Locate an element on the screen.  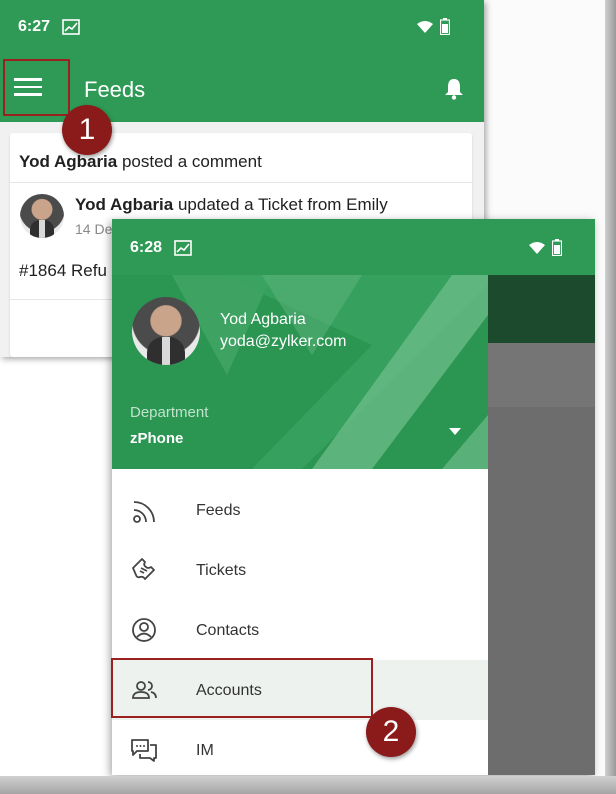
page-edge-shadow is located at coordinates (610, 397).